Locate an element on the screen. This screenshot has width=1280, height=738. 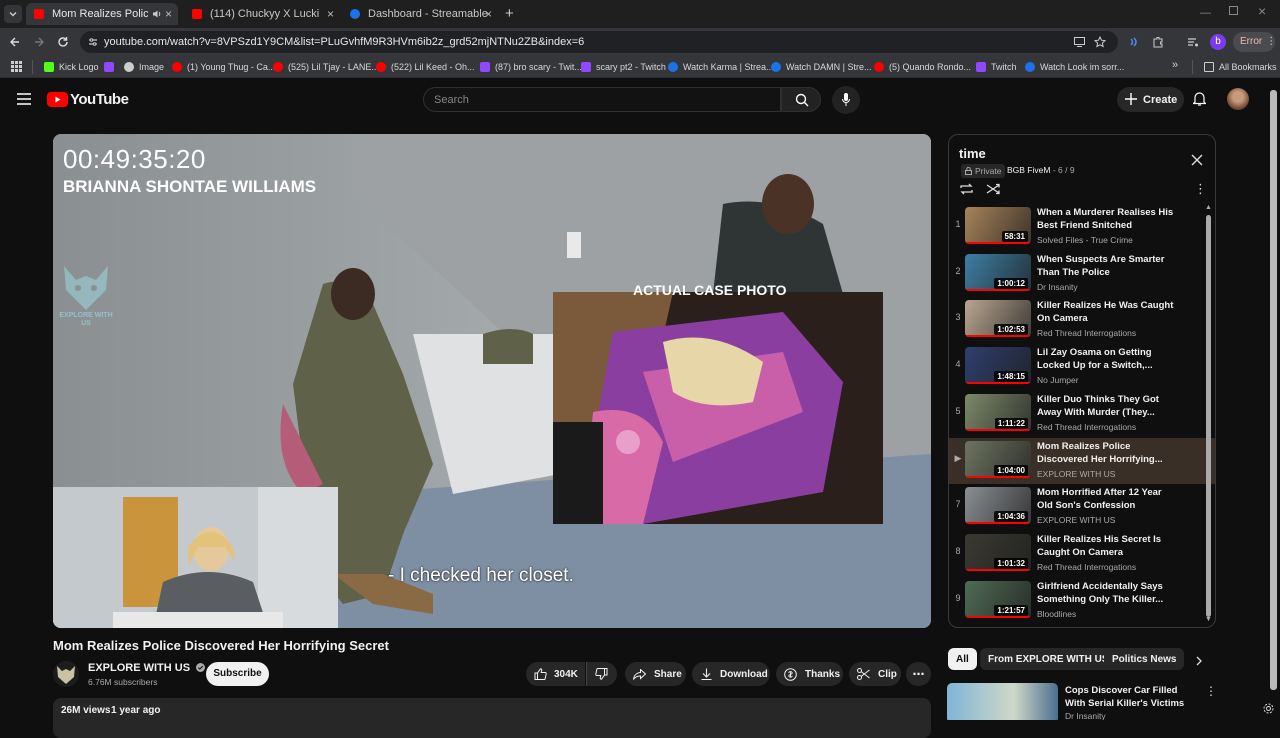
interviewer-inset is located at coordinates (195, 557).